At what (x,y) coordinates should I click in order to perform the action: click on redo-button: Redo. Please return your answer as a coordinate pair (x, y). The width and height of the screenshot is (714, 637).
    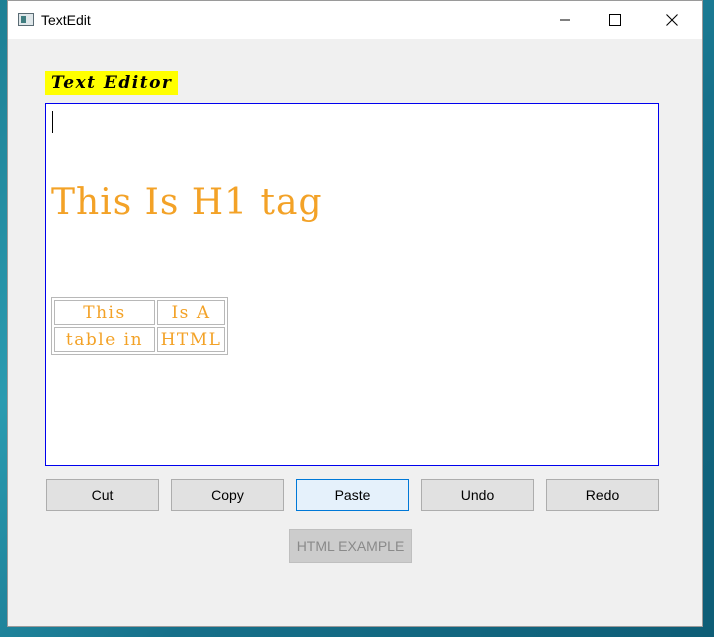
    Looking at the image, I should click on (602, 495).